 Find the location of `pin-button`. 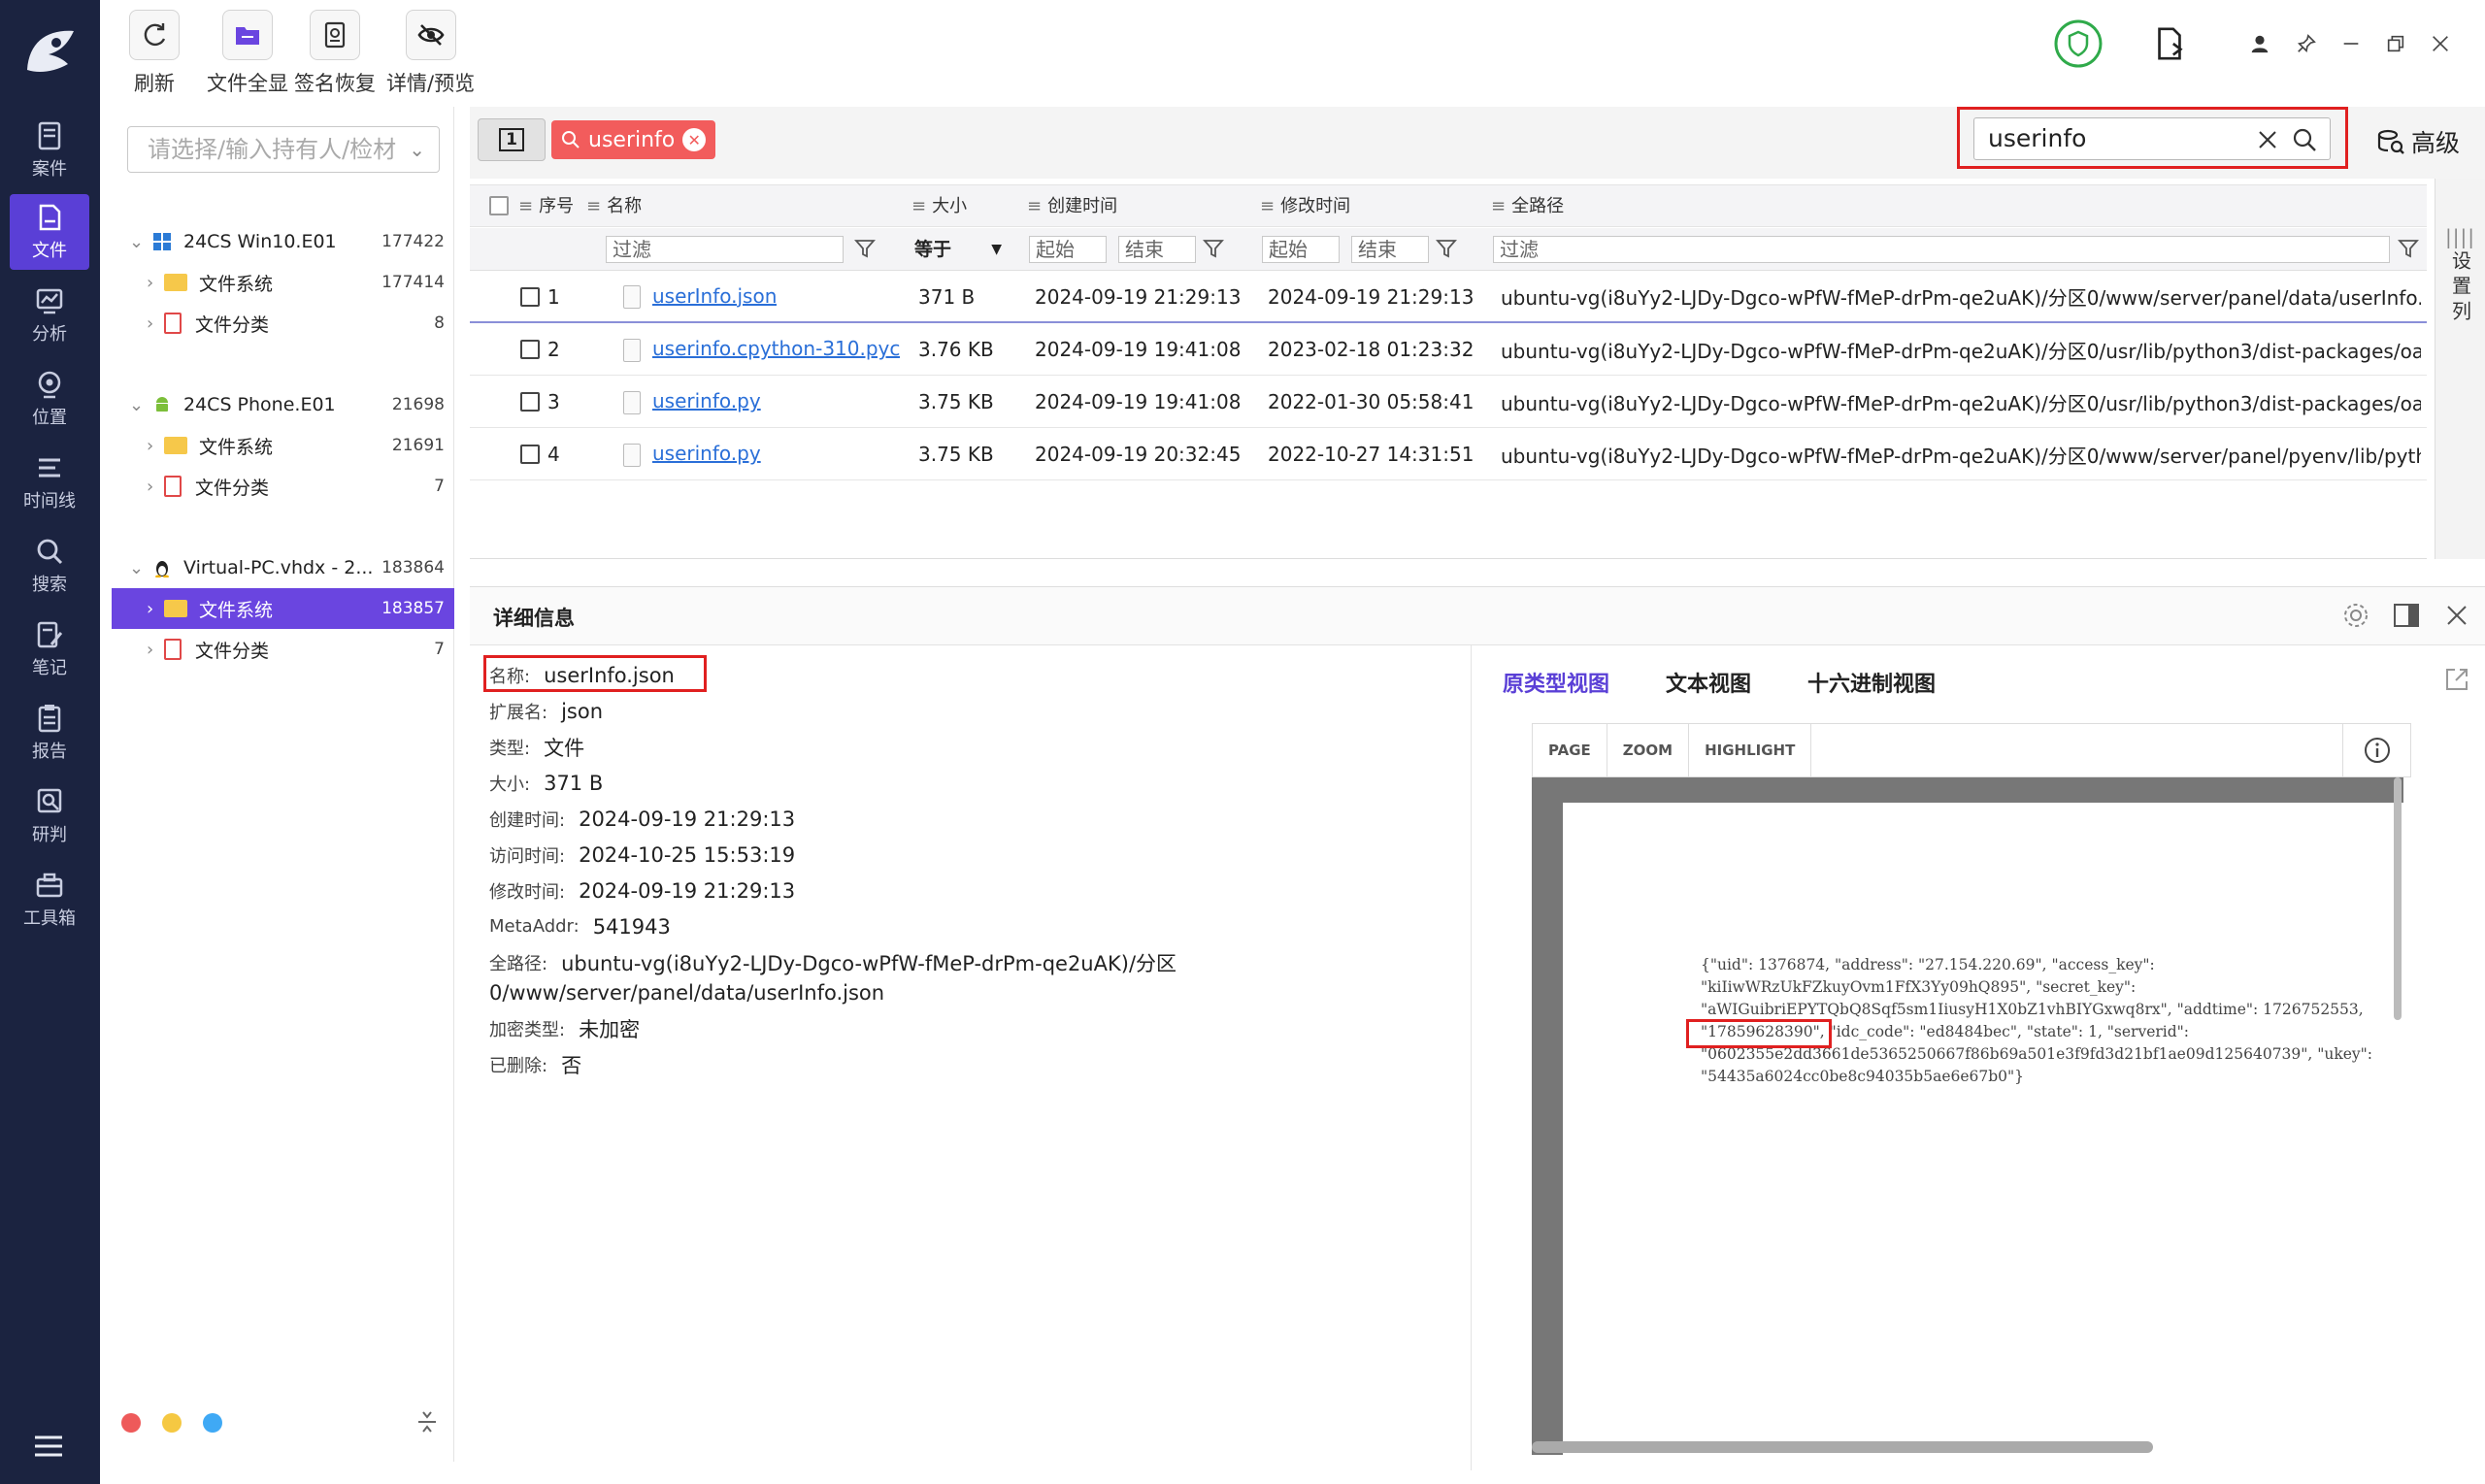

pin-button is located at coordinates (2307, 43).